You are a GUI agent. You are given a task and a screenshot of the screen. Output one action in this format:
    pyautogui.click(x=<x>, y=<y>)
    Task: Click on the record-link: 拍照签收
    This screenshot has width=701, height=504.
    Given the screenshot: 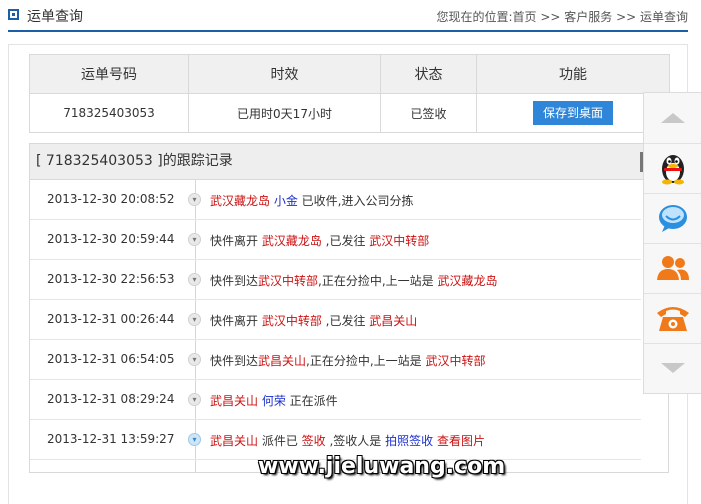 What is the action you would take?
    pyautogui.click(x=409, y=441)
    